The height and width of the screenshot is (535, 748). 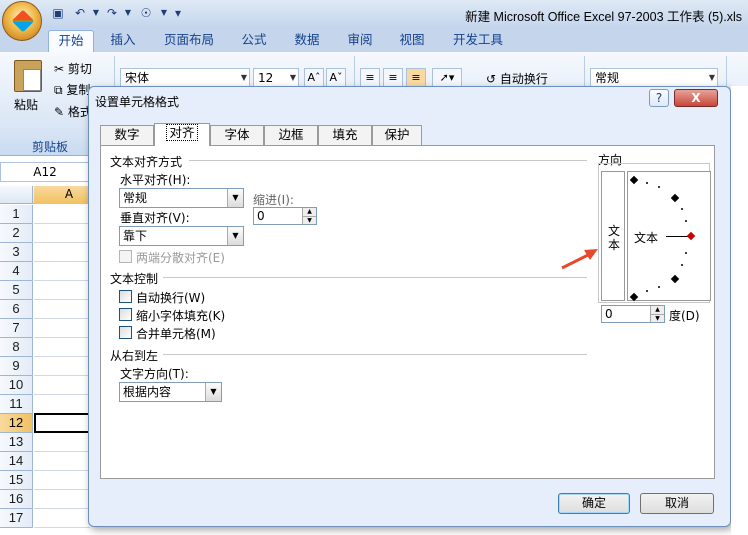 What do you see at coordinates (447, 78) in the screenshot?
I see `orientation-icon: ➚▾` at bounding box center [447, 78].